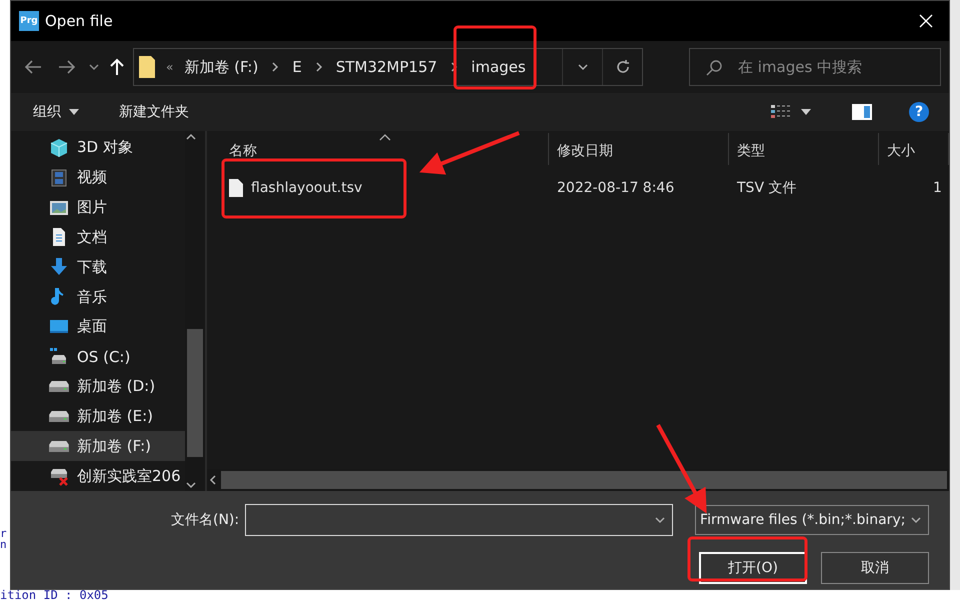 The image size is (960, 600). Describe the element at coordinates (914, 149) in the screenshot. I see `column-header: 大小` at that location.